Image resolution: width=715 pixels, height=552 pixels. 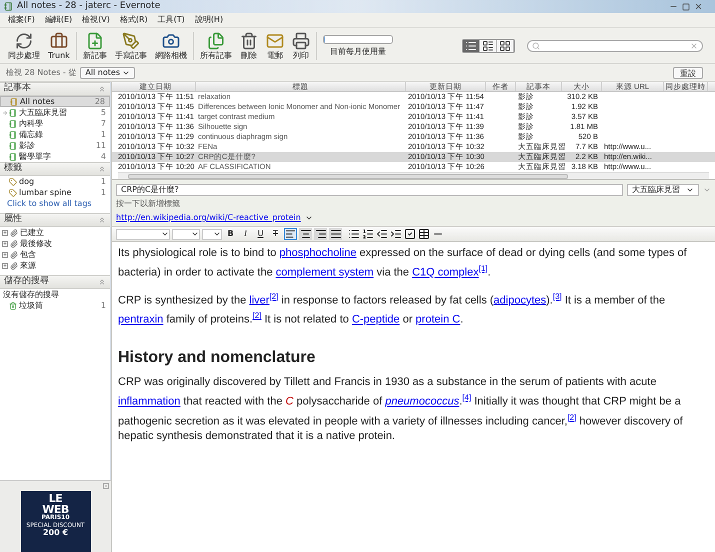 What do you see at coordinates (24, 41) in the screenshot?
I see `sync-icon` at bounding box center [24, 41].